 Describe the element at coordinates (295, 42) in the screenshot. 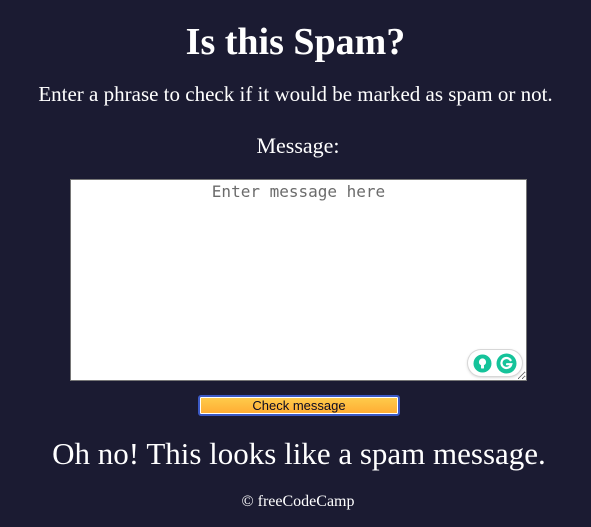

I see `page-title: Is this Spam?` at that location.